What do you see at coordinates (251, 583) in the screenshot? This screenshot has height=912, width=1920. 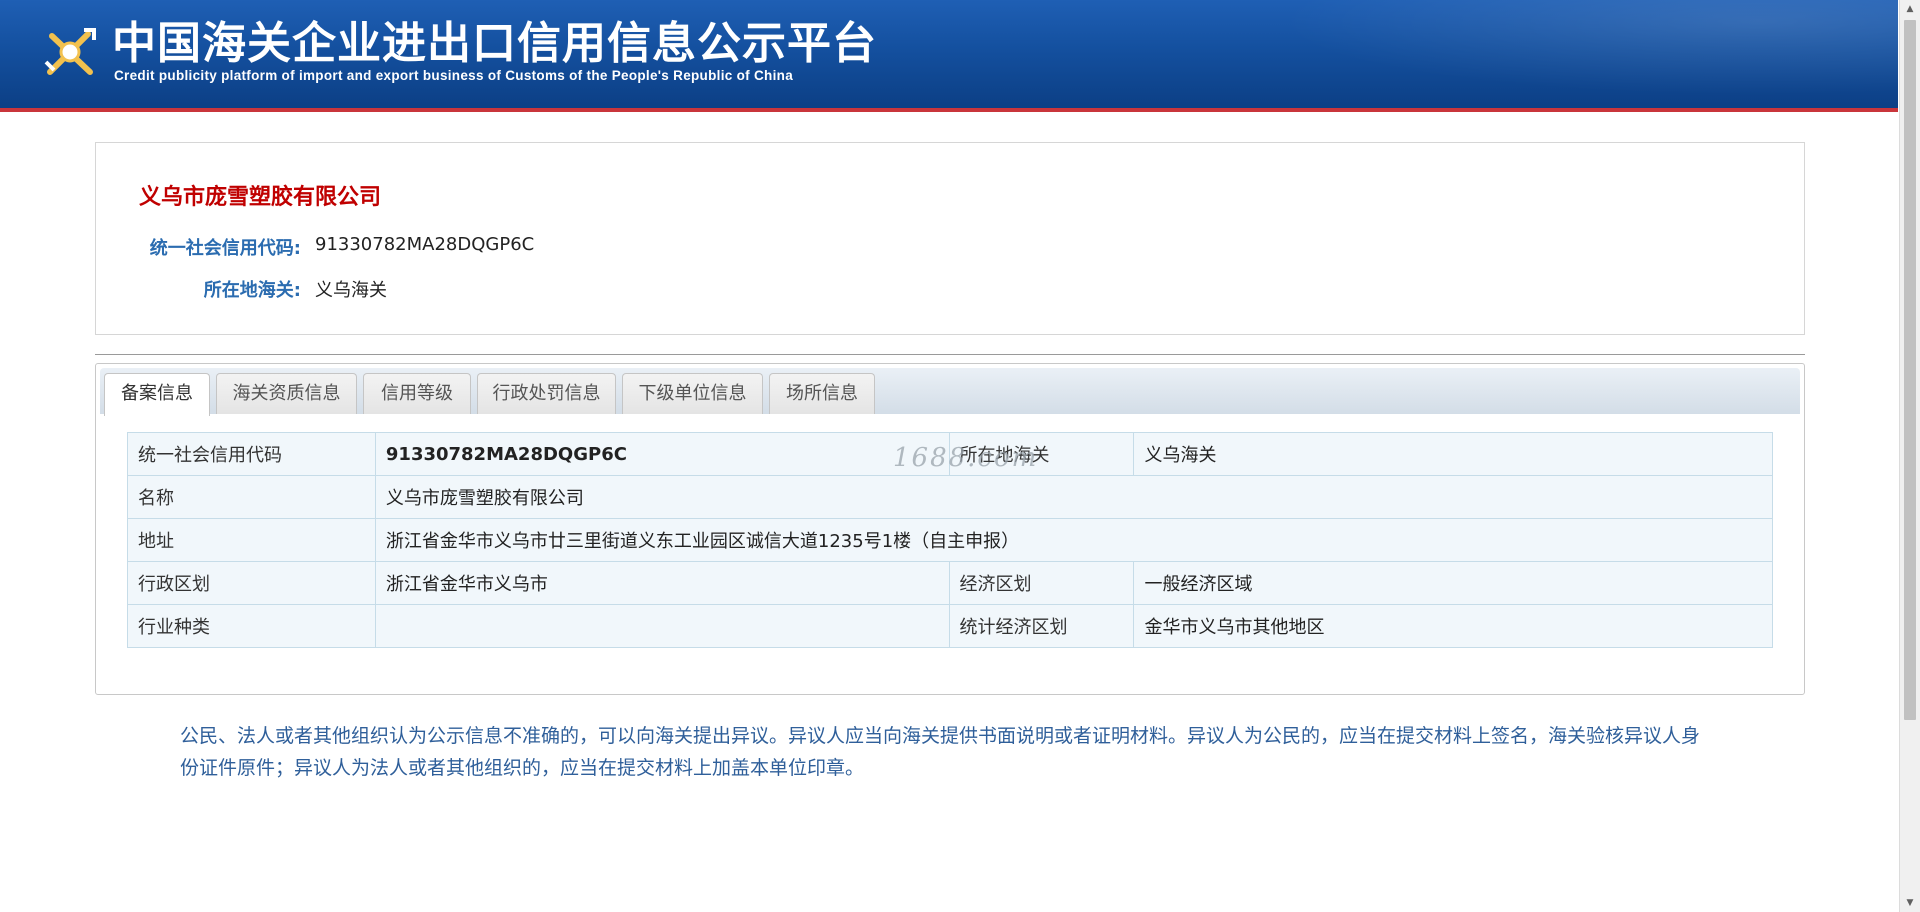 I see `admin-region-label: 行政区划` at bounding box center [251, 583].